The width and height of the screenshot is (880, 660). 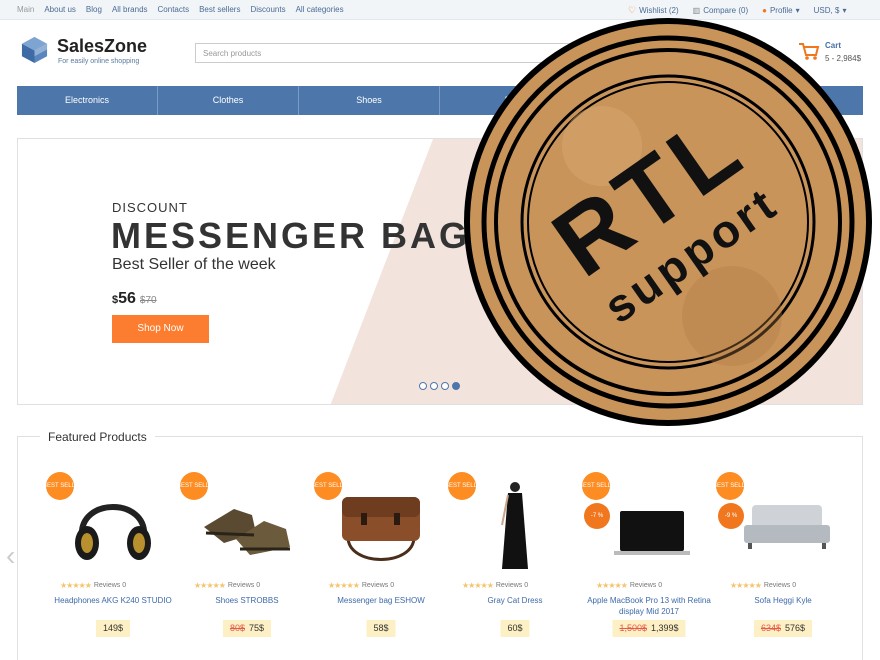 I want to click on product-name: Headphones AKG K240 STUDIO, so click(x=113, y=600).